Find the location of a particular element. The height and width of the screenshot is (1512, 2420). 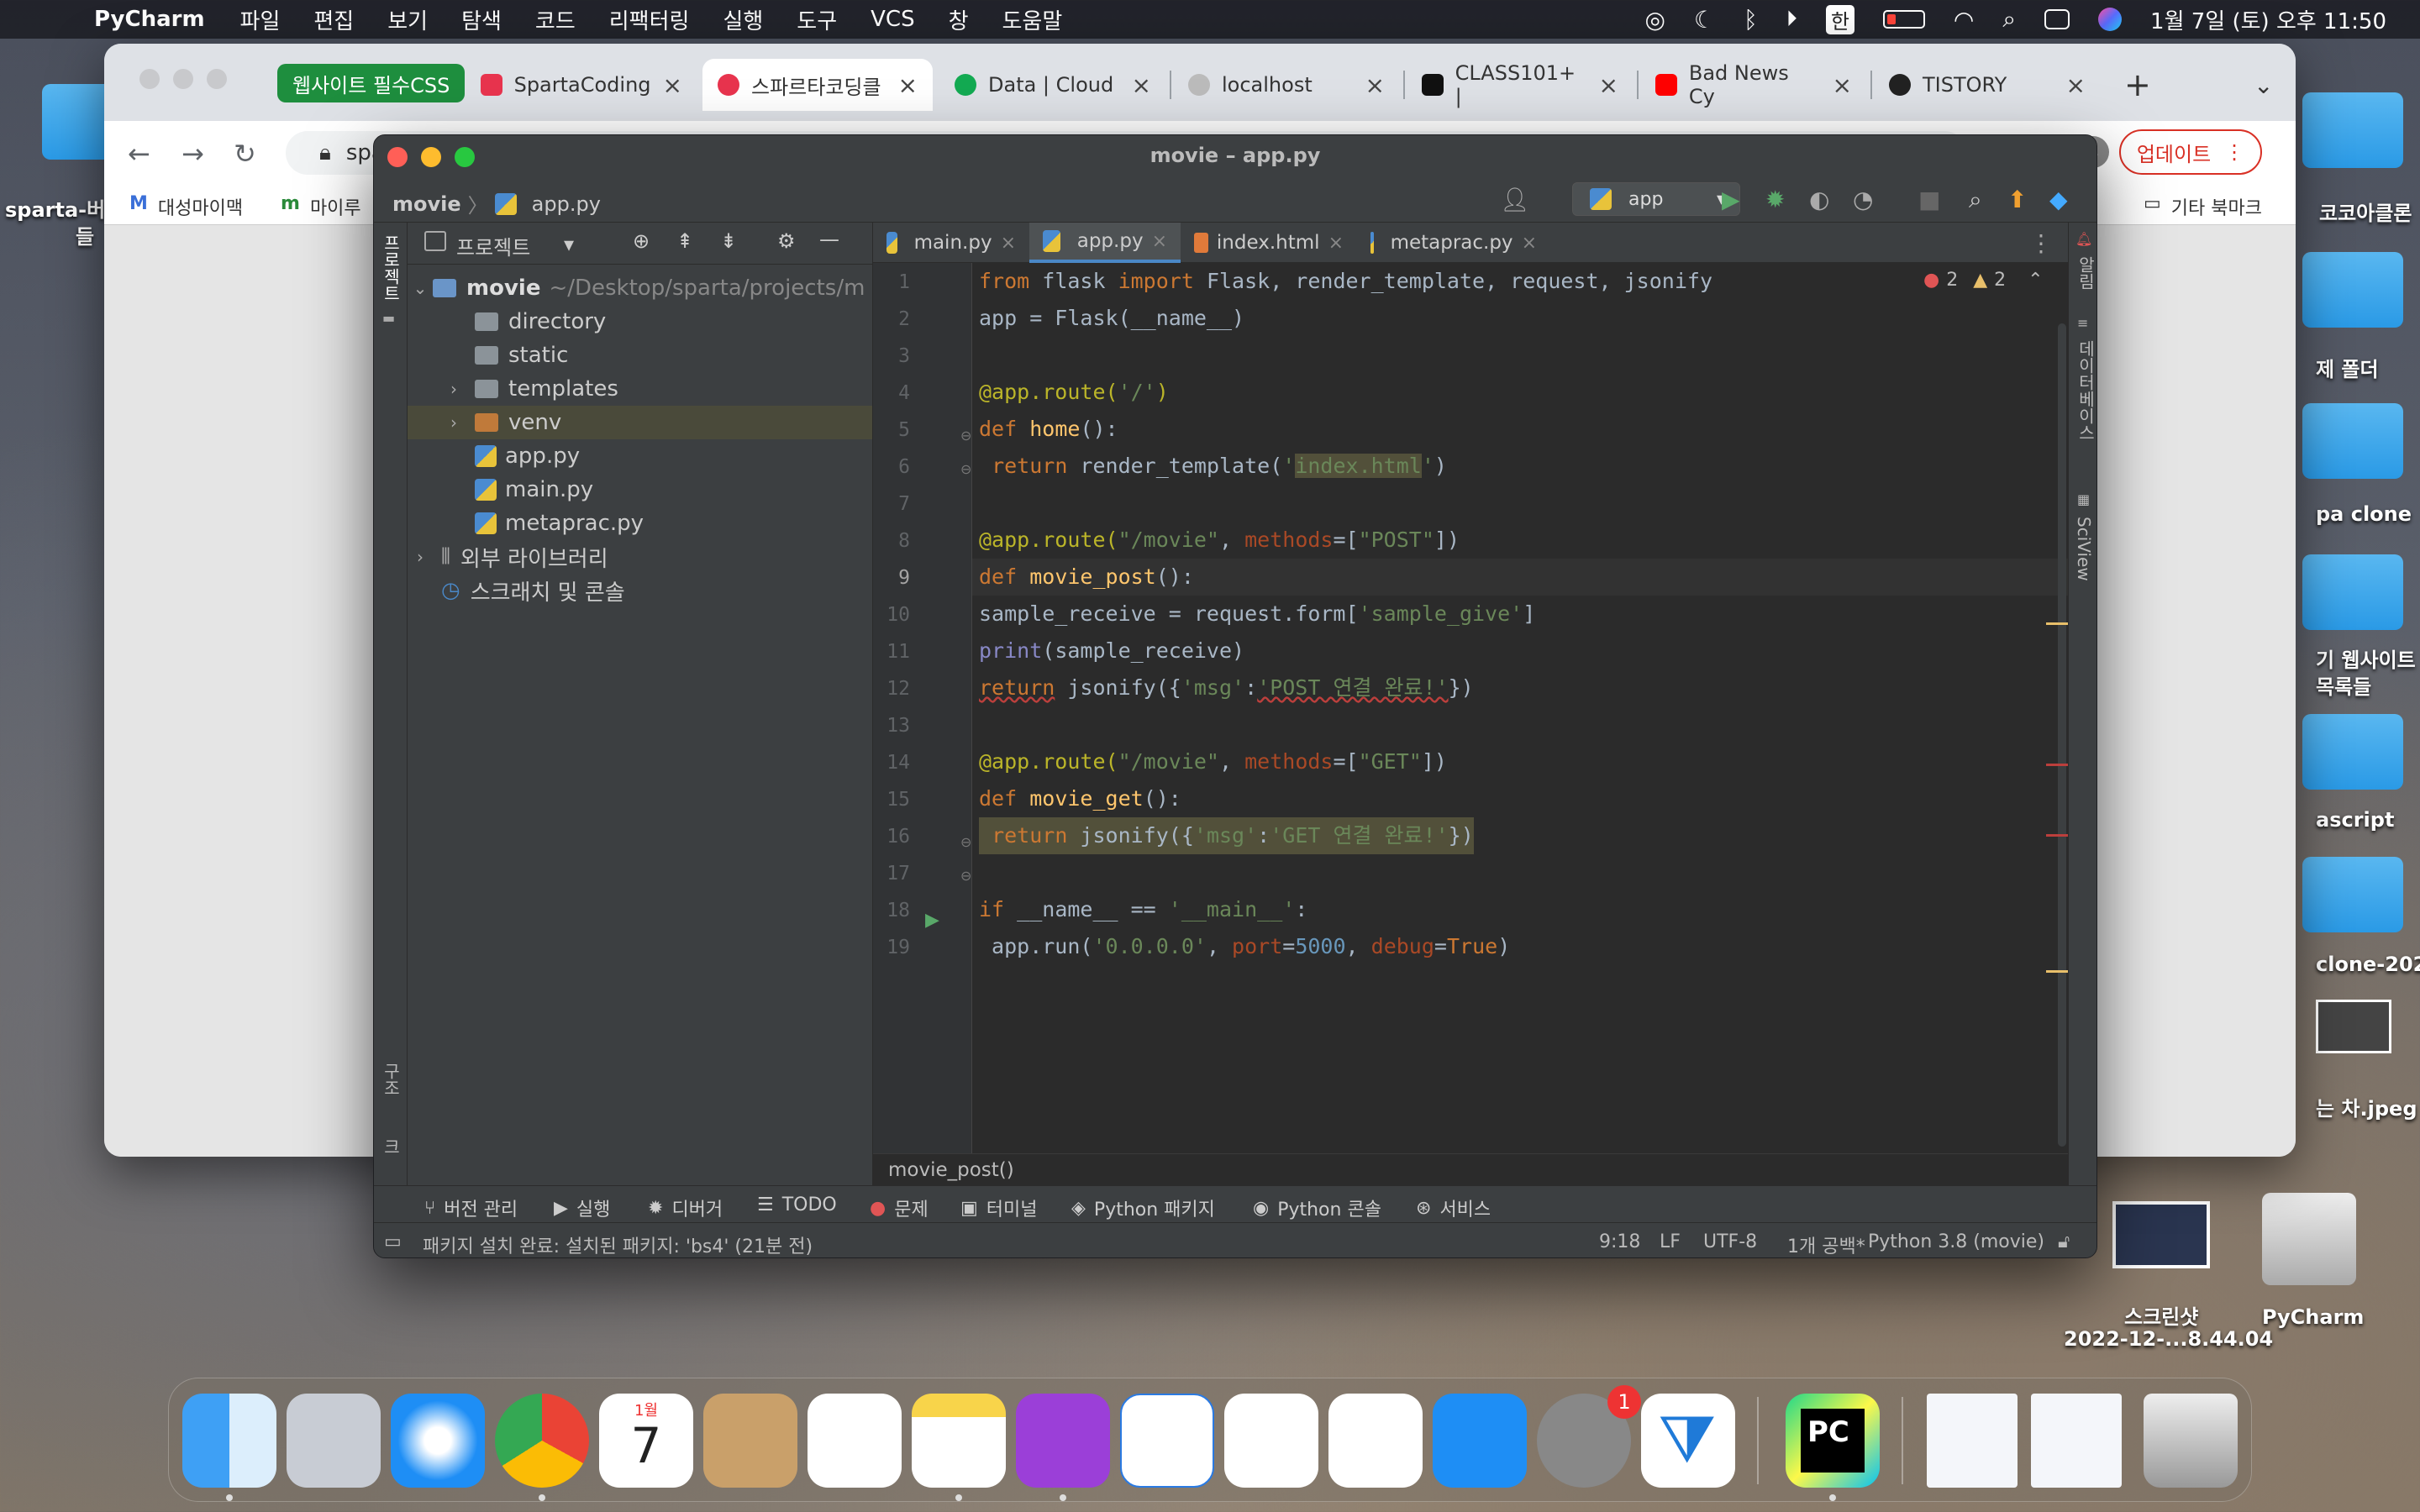

menu-code: 코드 is located at coordinates (555, 19).